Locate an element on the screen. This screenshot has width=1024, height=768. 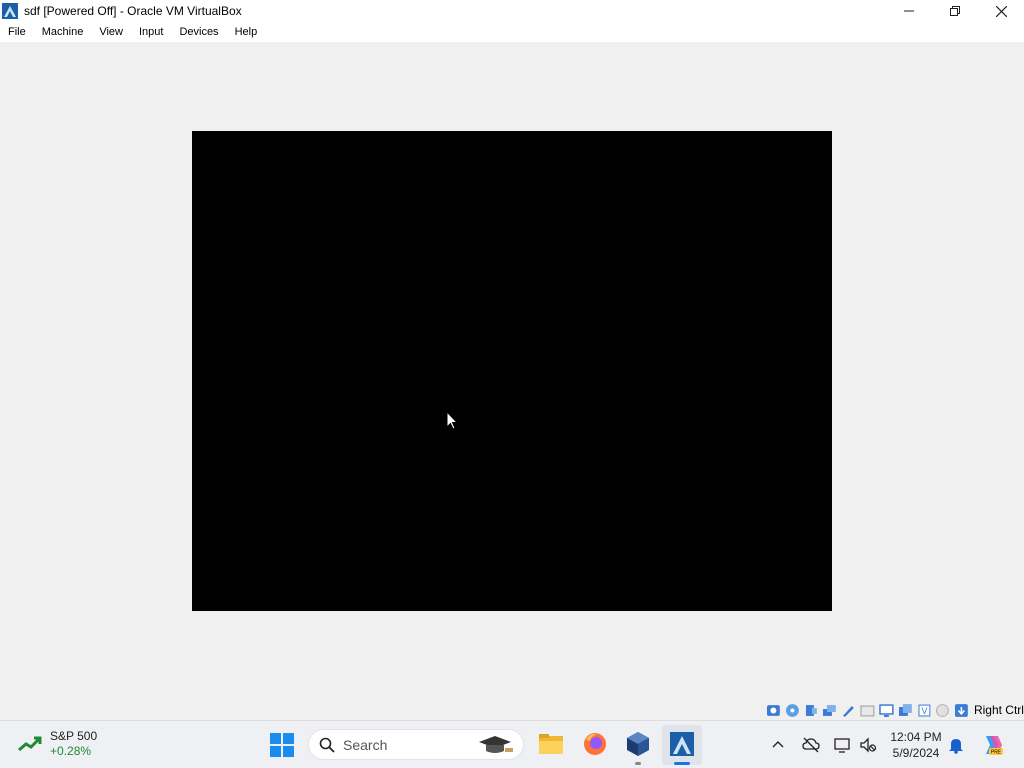
clock-date: 5/9/2024 is located at coordinates (916, 753).